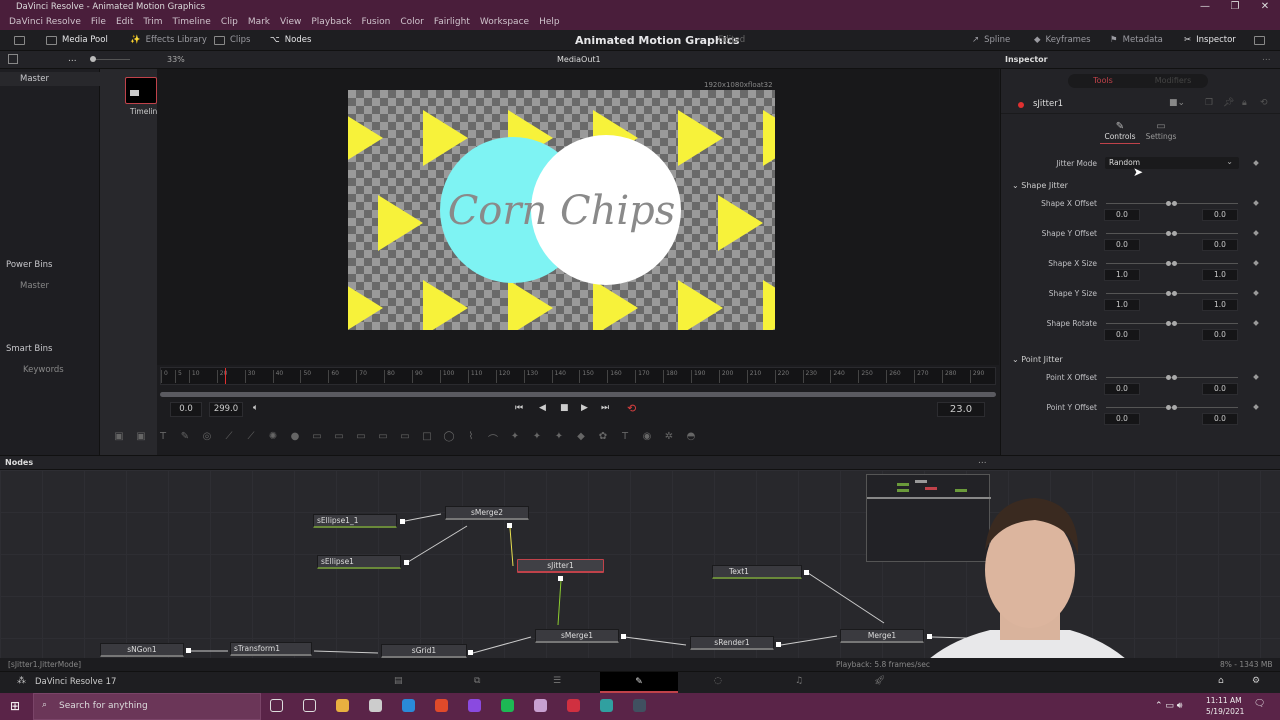 This screenshot has height=720, width=1280. Describe the element at coordinates (141, 90) in the screenshot. I see `timeline-clip-thumbnail` at that location.